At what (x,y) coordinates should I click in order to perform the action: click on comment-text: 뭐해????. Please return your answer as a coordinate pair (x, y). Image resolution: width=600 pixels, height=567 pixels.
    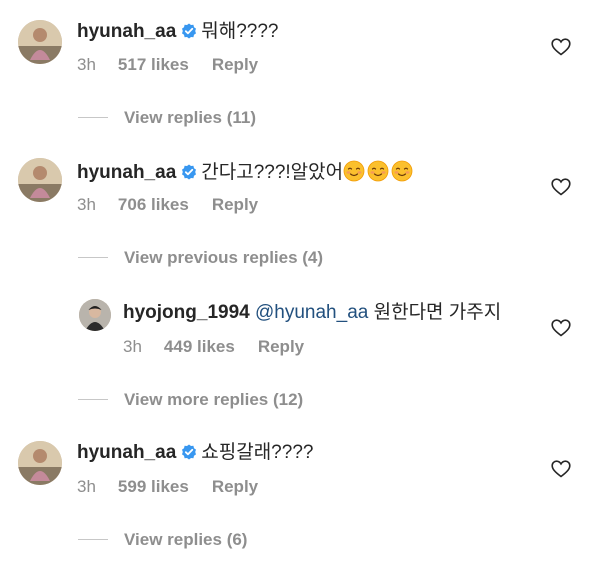
    Looking at the image, I should click on (240, 31).